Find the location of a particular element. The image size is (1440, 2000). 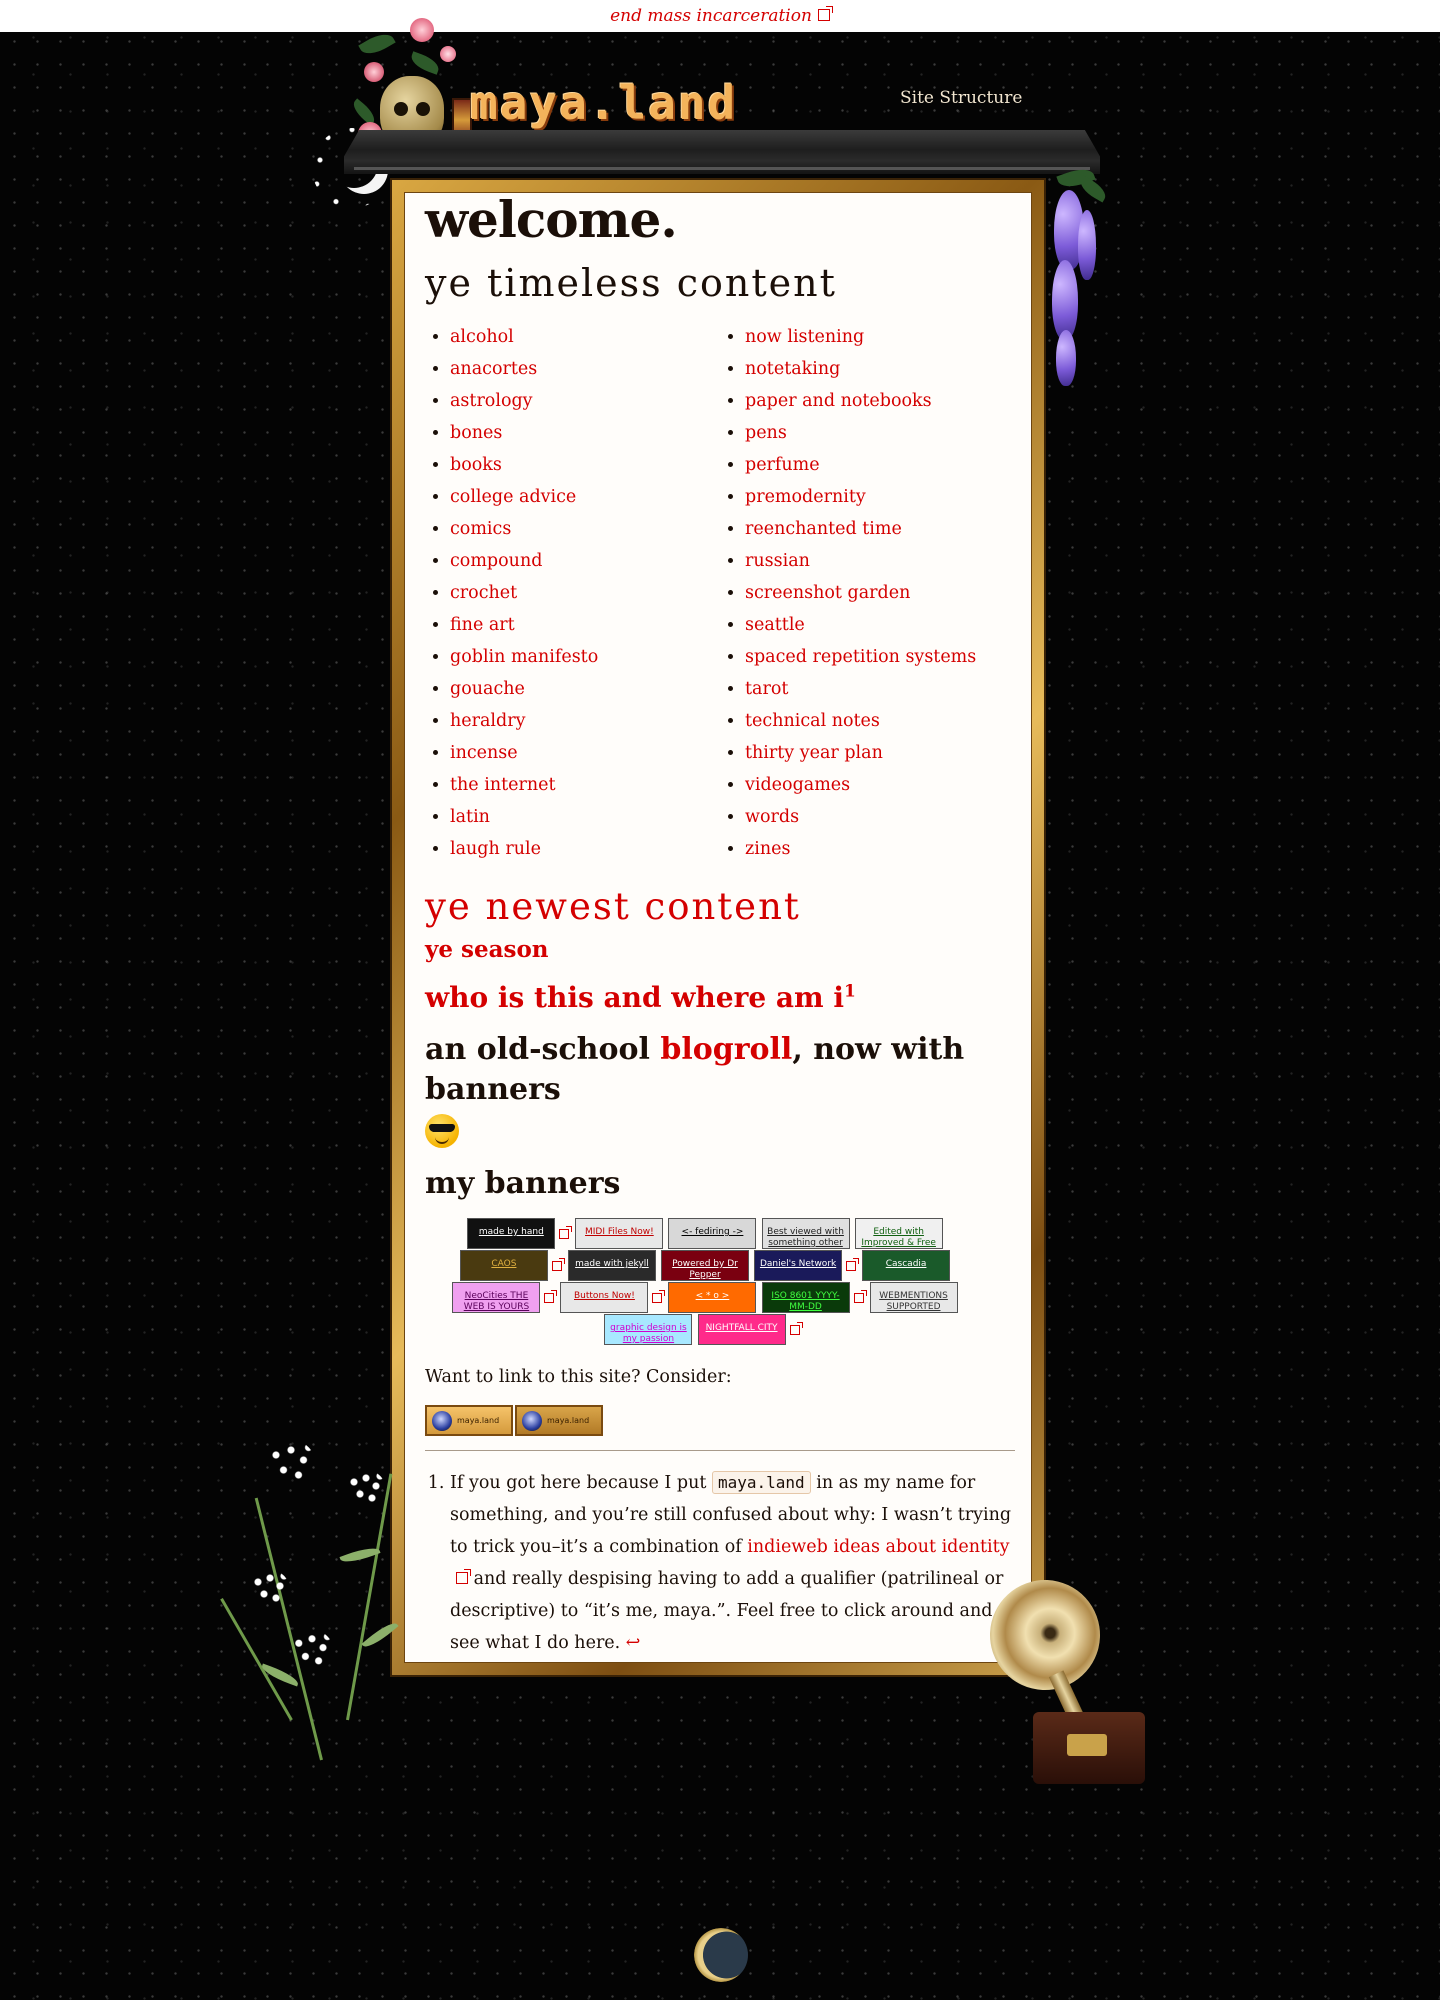

web-banner-button: ISO 8601 YYYY-MM-DD is located at coordinates (805, 1297).